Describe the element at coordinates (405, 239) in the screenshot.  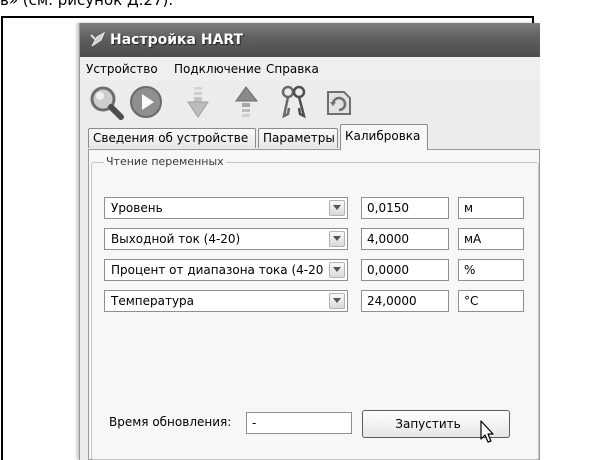
I see `variable-value: 4,0000` at that location.